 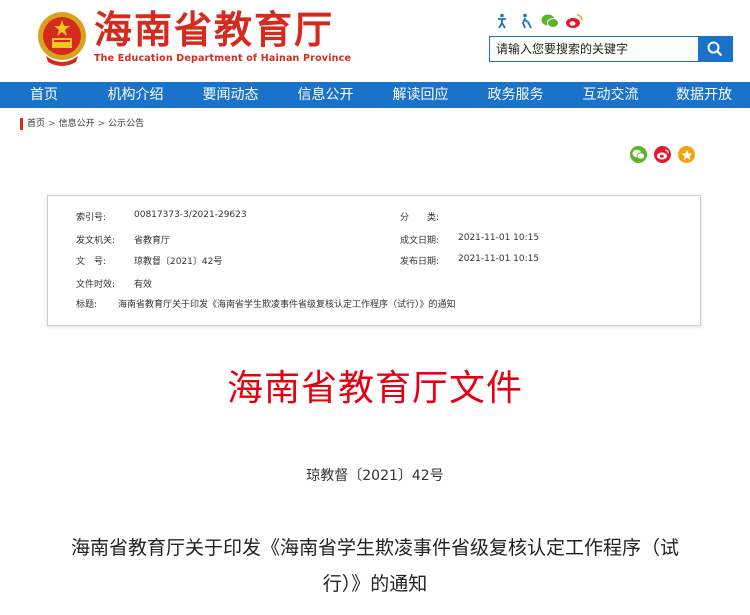 I want to click on elder-care-icon, so click(x=526, y=21).